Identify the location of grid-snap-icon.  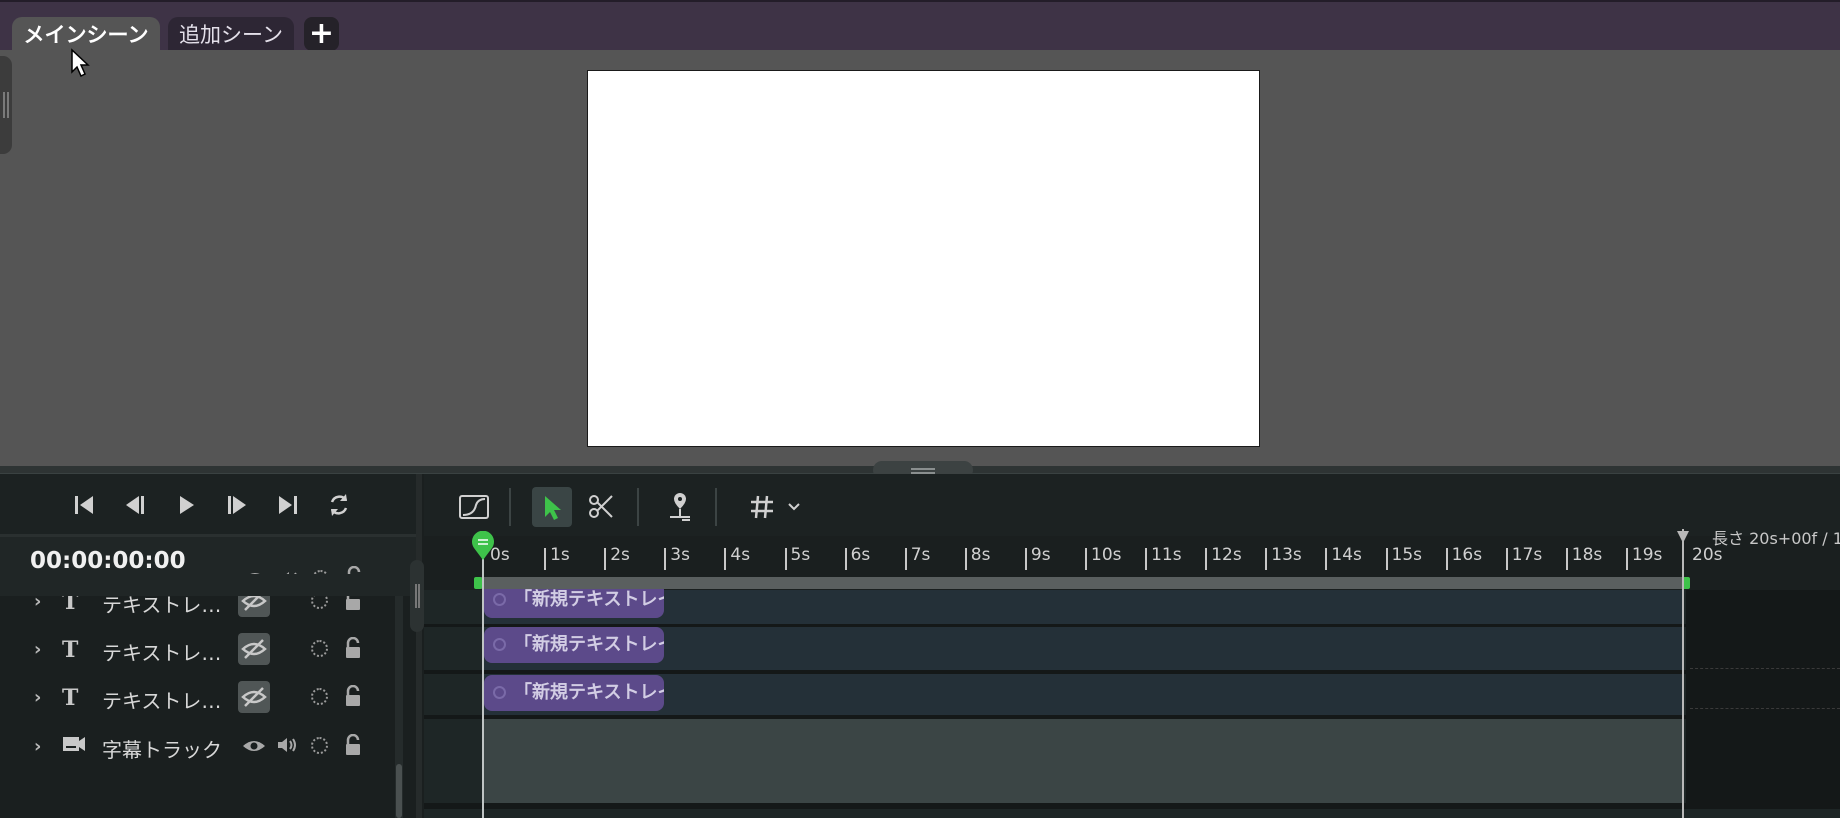
(762, 507).